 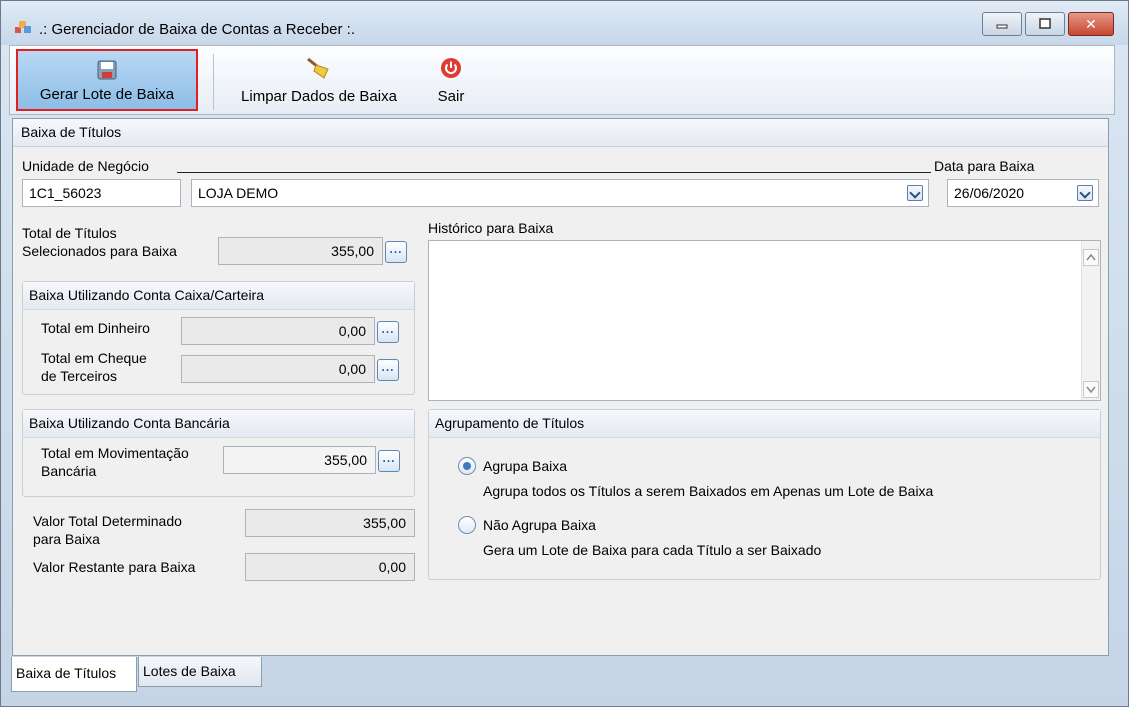 What do you see at coordinates (115, 453) in the screenshot?
I see `movimentacao-label-1: Total em Movimentação` at bounding box center [115, 453].